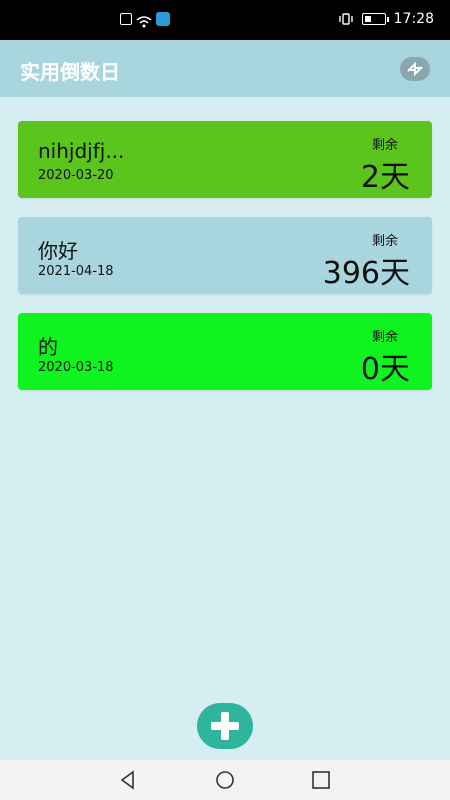  Describe the element at coordinates (346, 19) in the screenshot. I see `vibrate-icon` at that location.